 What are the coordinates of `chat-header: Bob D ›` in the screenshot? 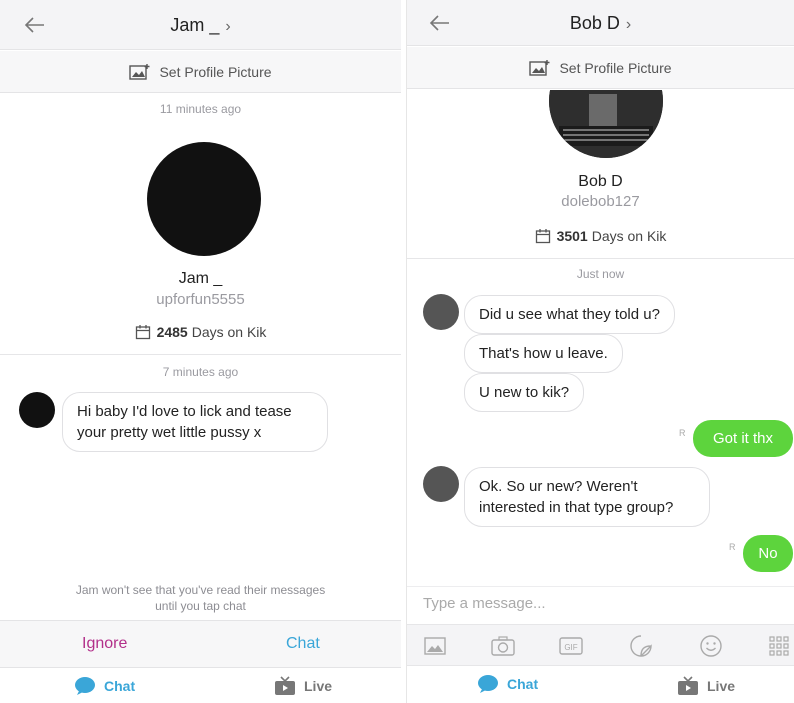 It's located at (600, 23).